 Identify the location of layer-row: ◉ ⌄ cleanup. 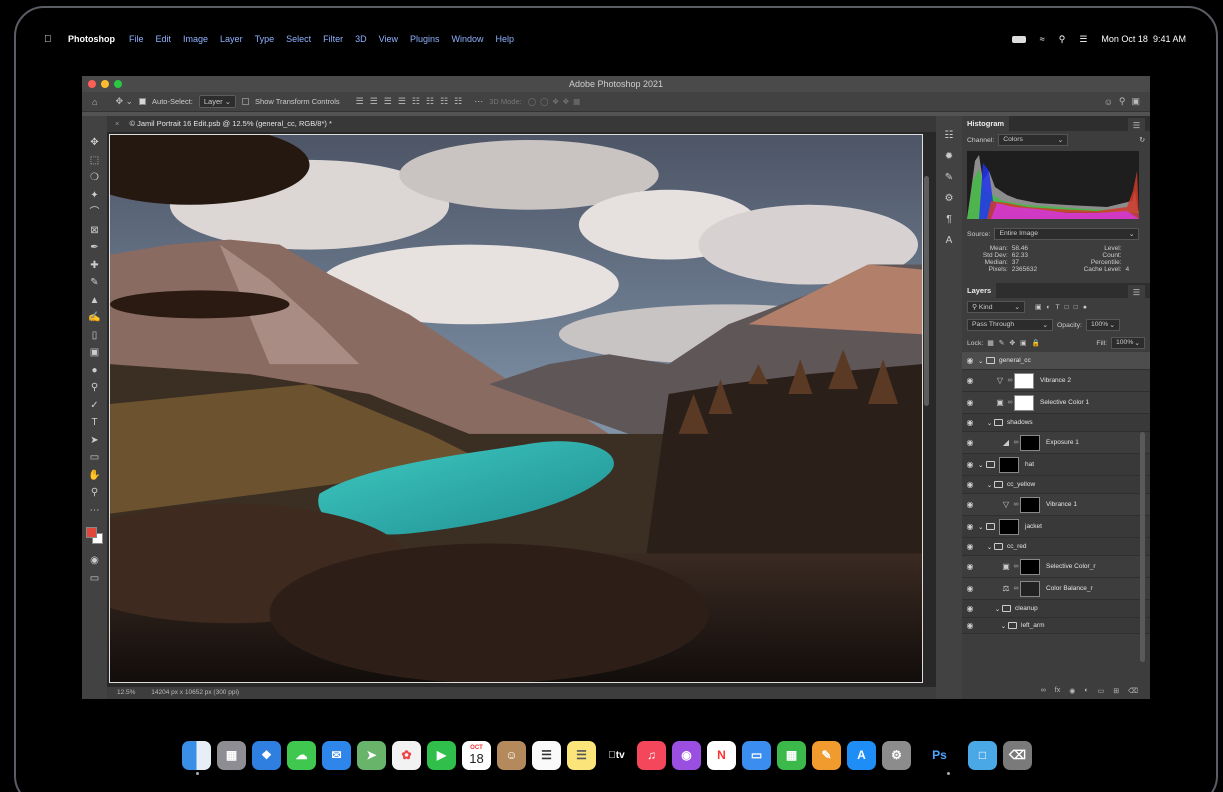
(1056, 609).